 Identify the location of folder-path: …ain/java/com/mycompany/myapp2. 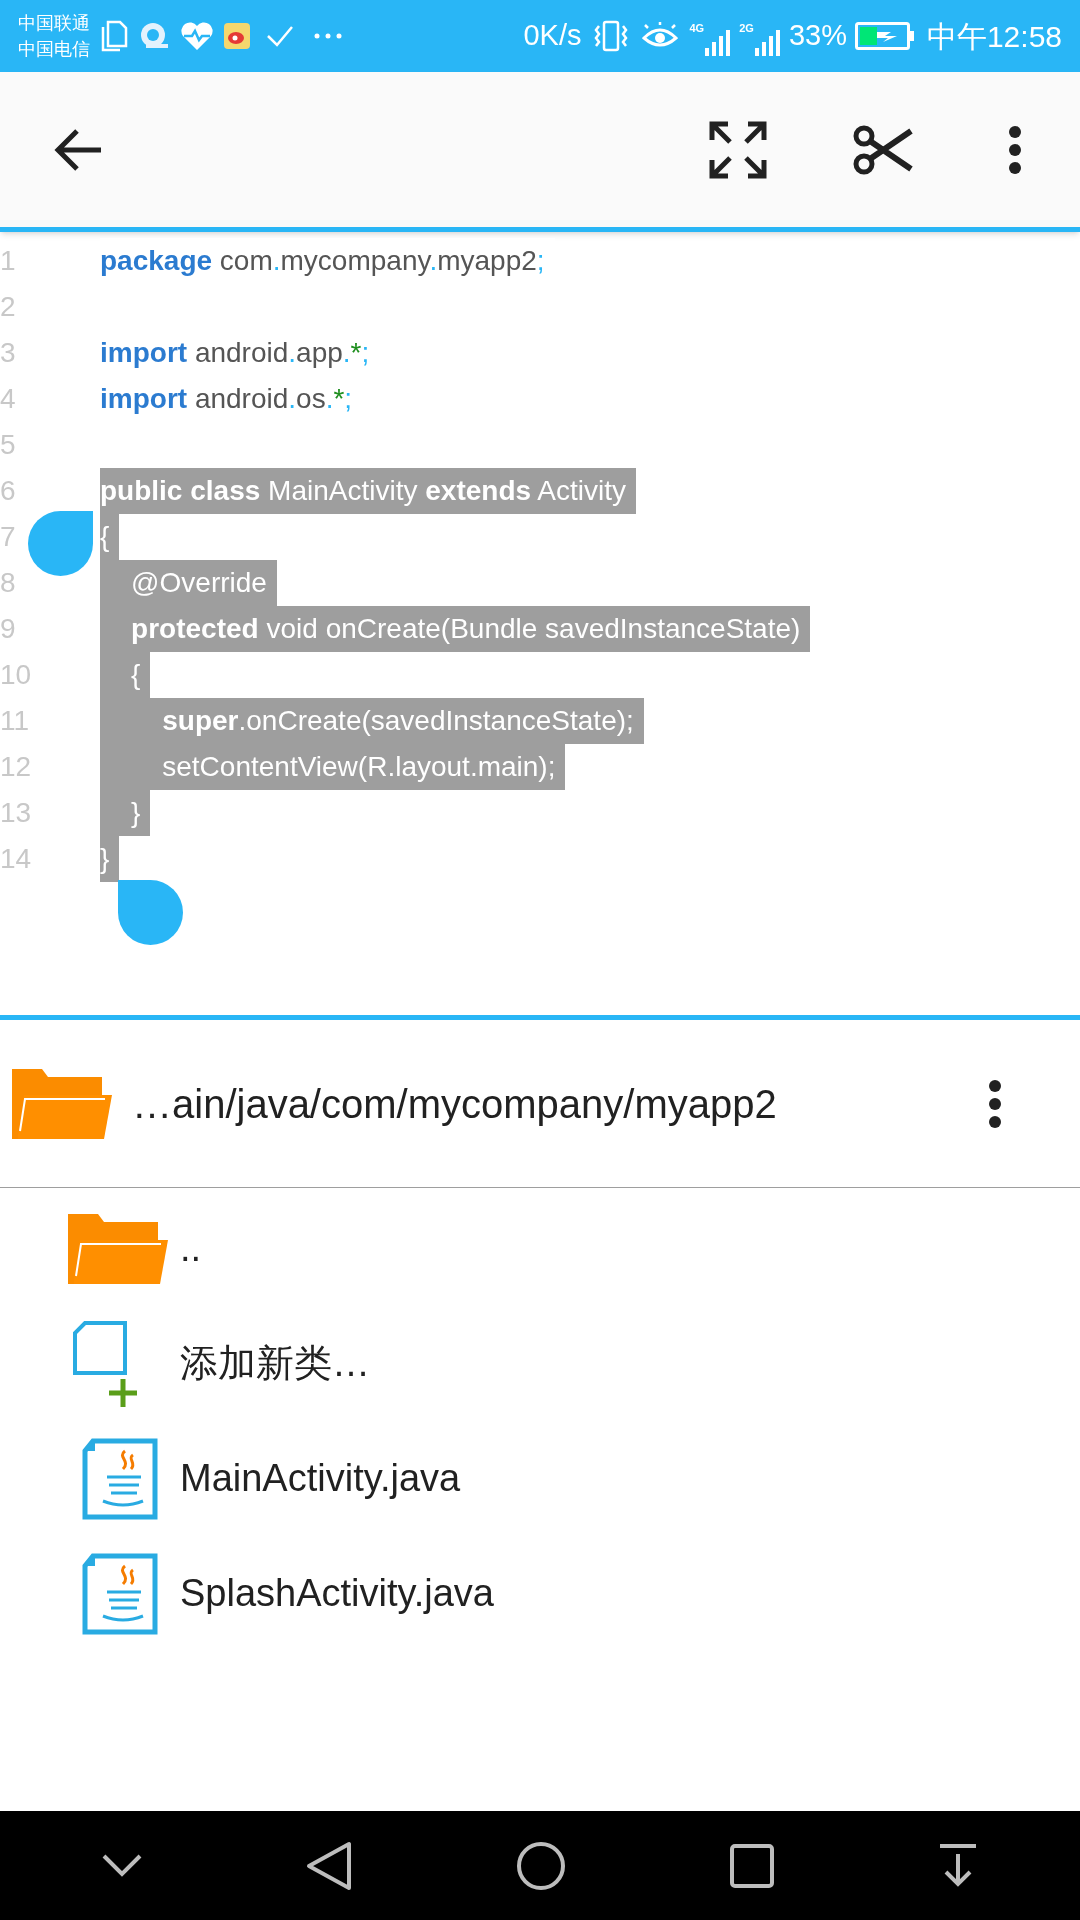
(454, 1104).